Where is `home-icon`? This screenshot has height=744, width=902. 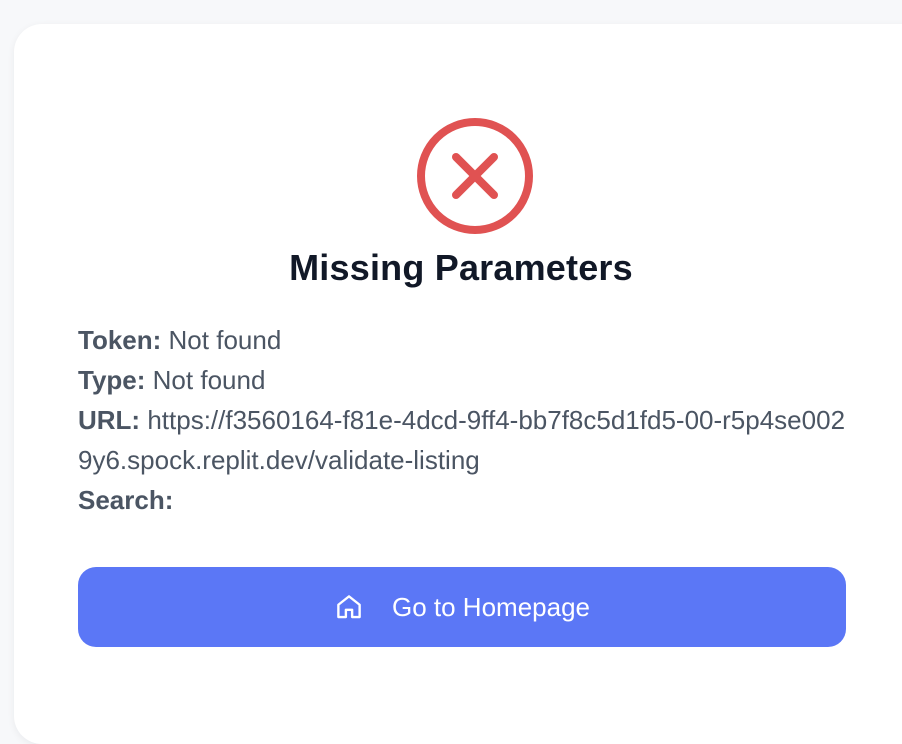 home-icon is located at coordinates (349, 607).